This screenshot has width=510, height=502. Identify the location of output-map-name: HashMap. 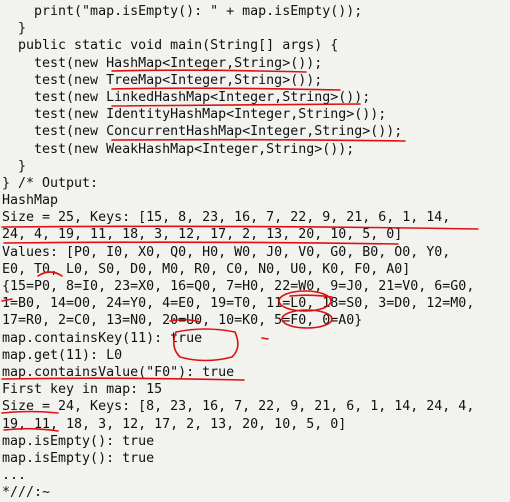
(30, 201).